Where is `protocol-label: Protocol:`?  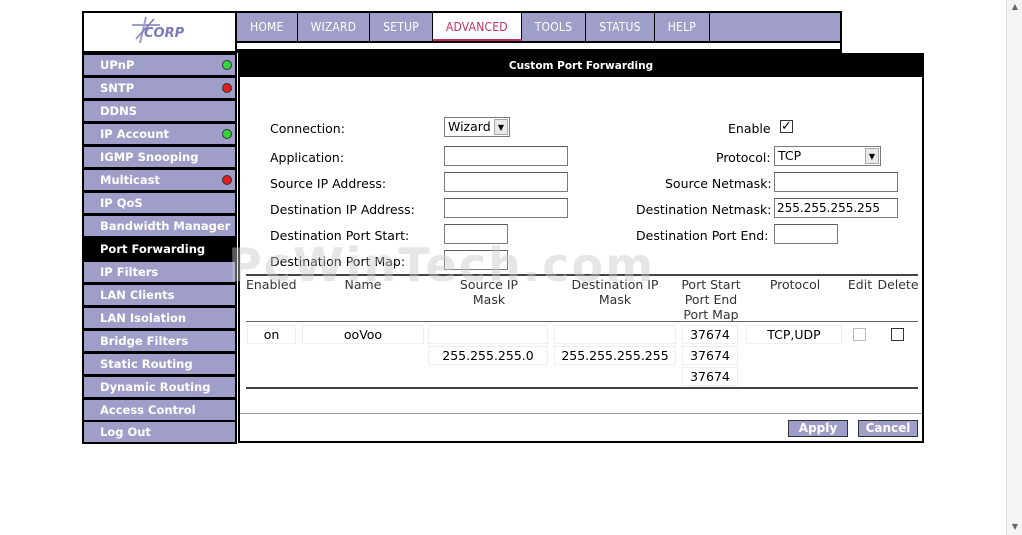
protocol-label: Protocol: is located at coordinates (743, 157).